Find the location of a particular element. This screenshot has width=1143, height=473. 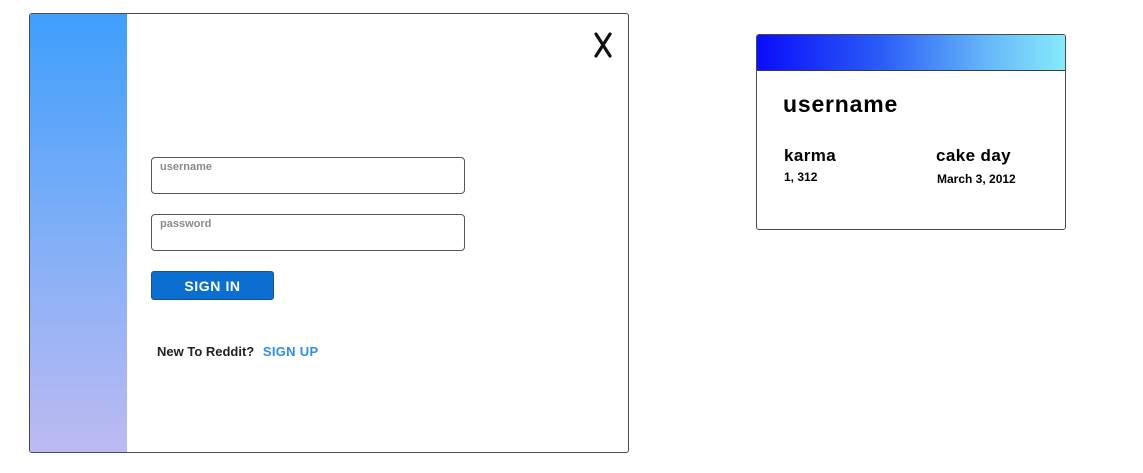

close-button: X is located at coordinates (603, 45).